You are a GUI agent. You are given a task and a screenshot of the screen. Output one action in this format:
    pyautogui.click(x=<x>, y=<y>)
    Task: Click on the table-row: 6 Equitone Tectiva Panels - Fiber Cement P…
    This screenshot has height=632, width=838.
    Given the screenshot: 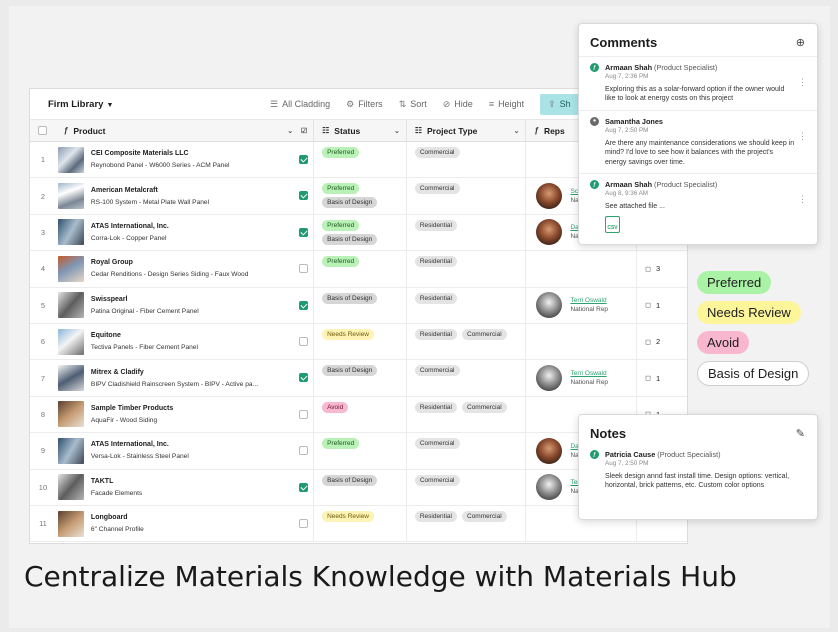 What is the action you would take?
    pyautogui.click(x=358, y=342)
    